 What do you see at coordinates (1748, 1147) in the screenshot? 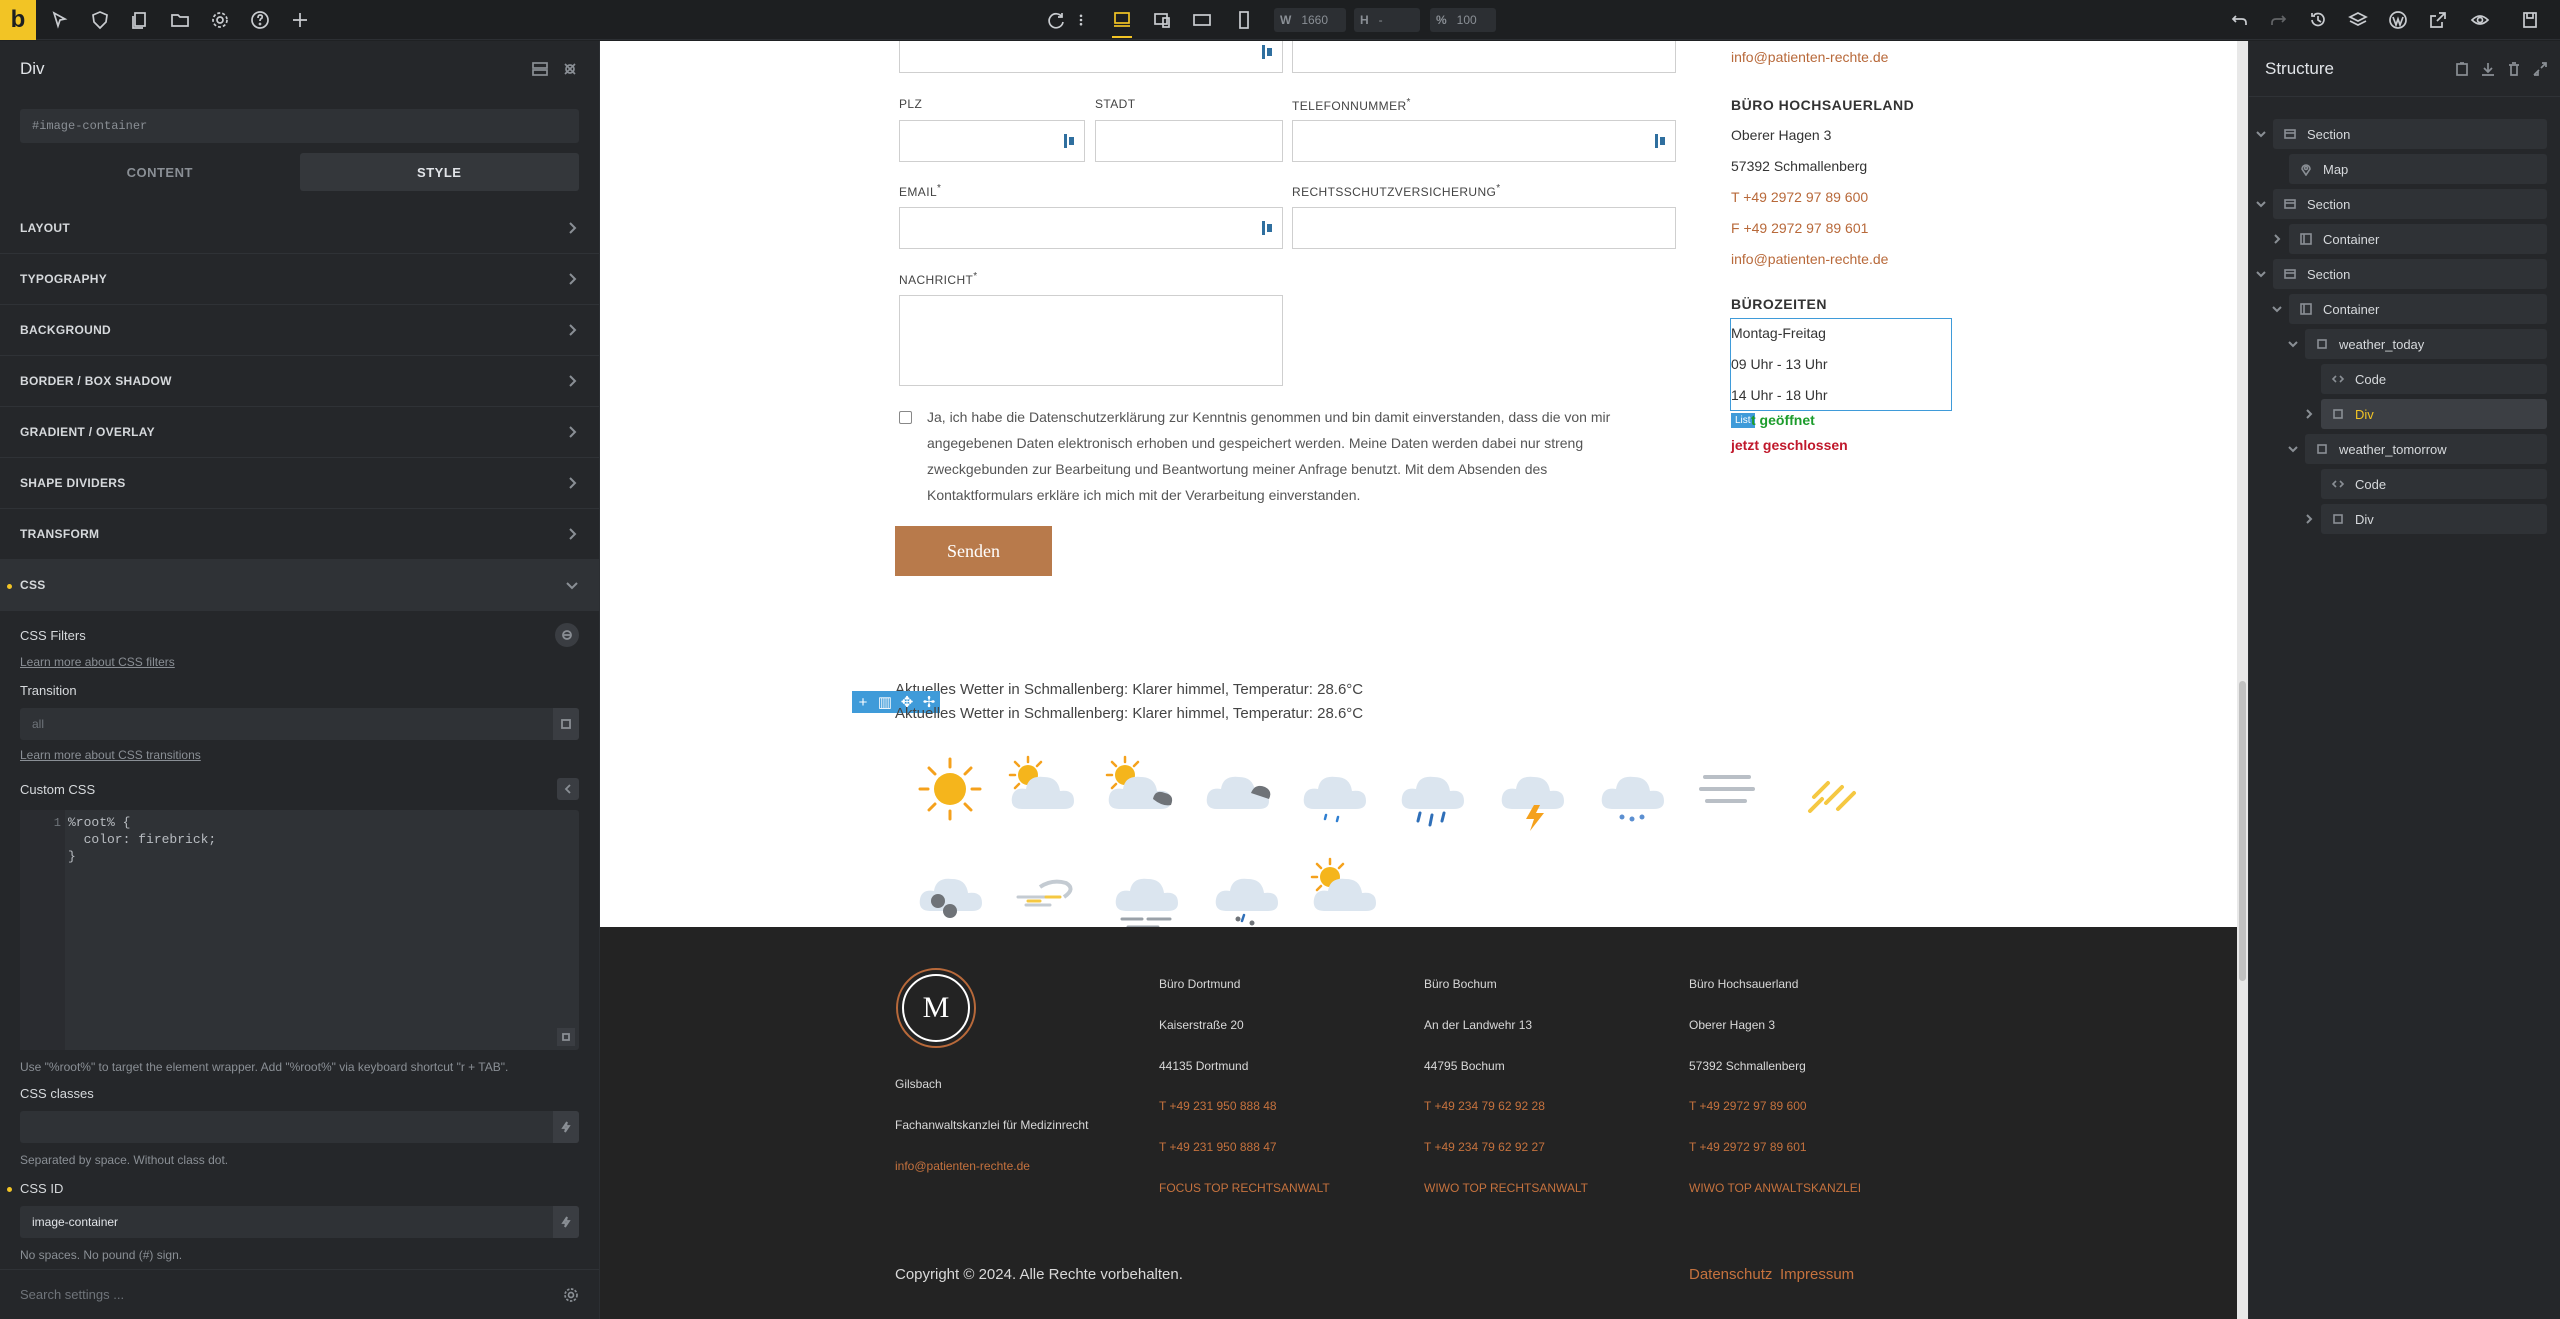
I see `office-hochsauerland-fax: T +49 2972 97 89 601` at bounding box center [1748, 1147].